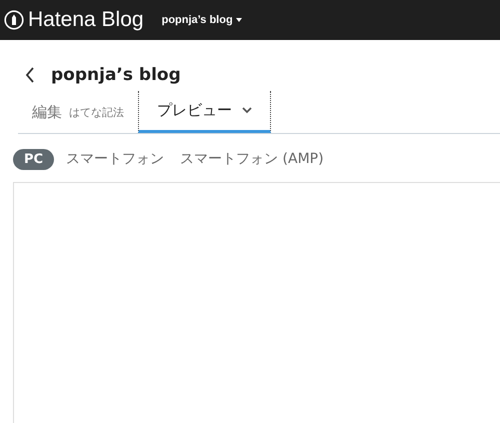  Describe the element at coordinates (78, 112) in the screenshot. I see `editor-tab: 編集 はてな記法` at that location.